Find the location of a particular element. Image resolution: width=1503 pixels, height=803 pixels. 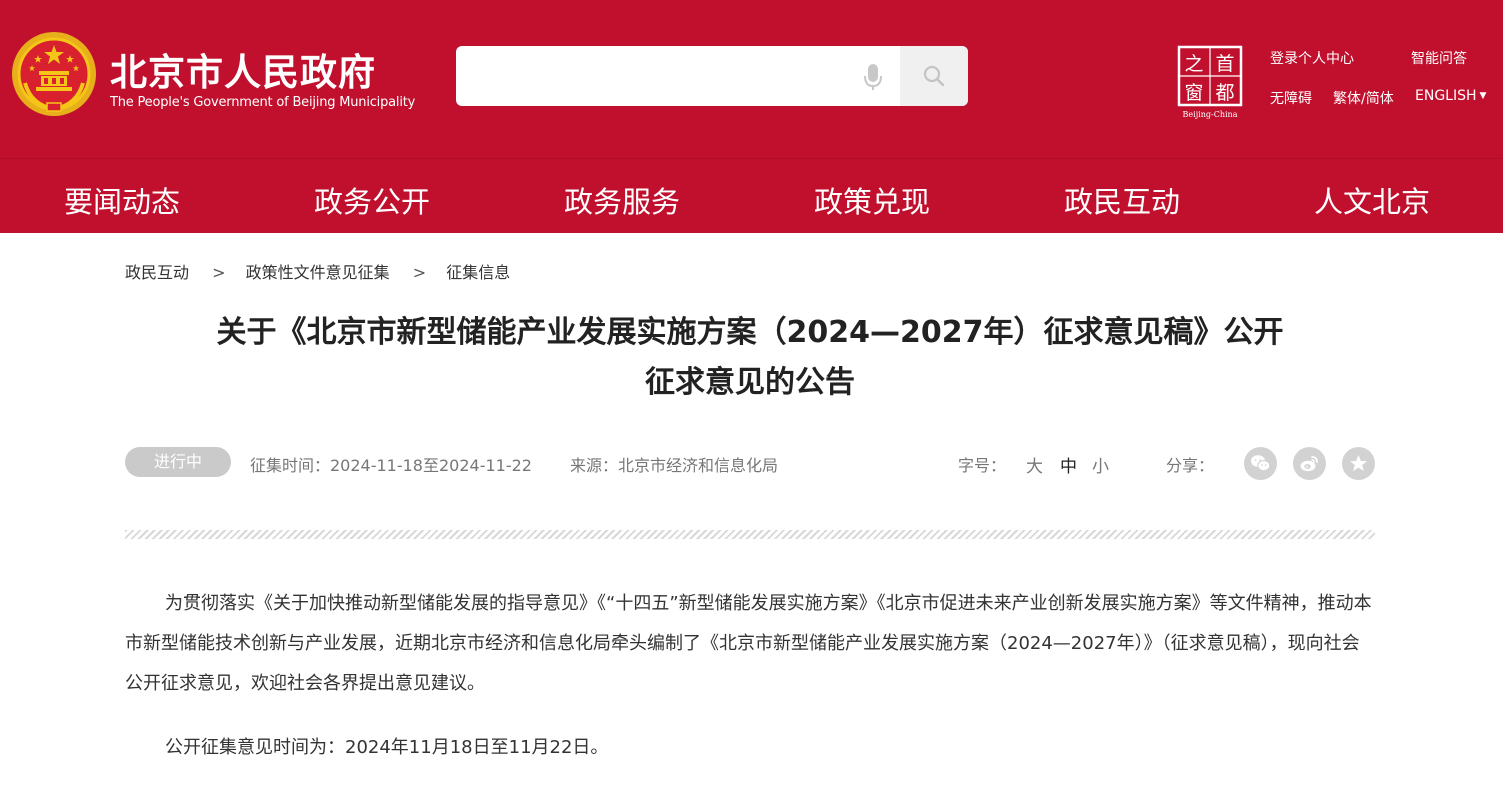

source: 来源：北京市经济和信息化局 is located at coordinates (674, 465).